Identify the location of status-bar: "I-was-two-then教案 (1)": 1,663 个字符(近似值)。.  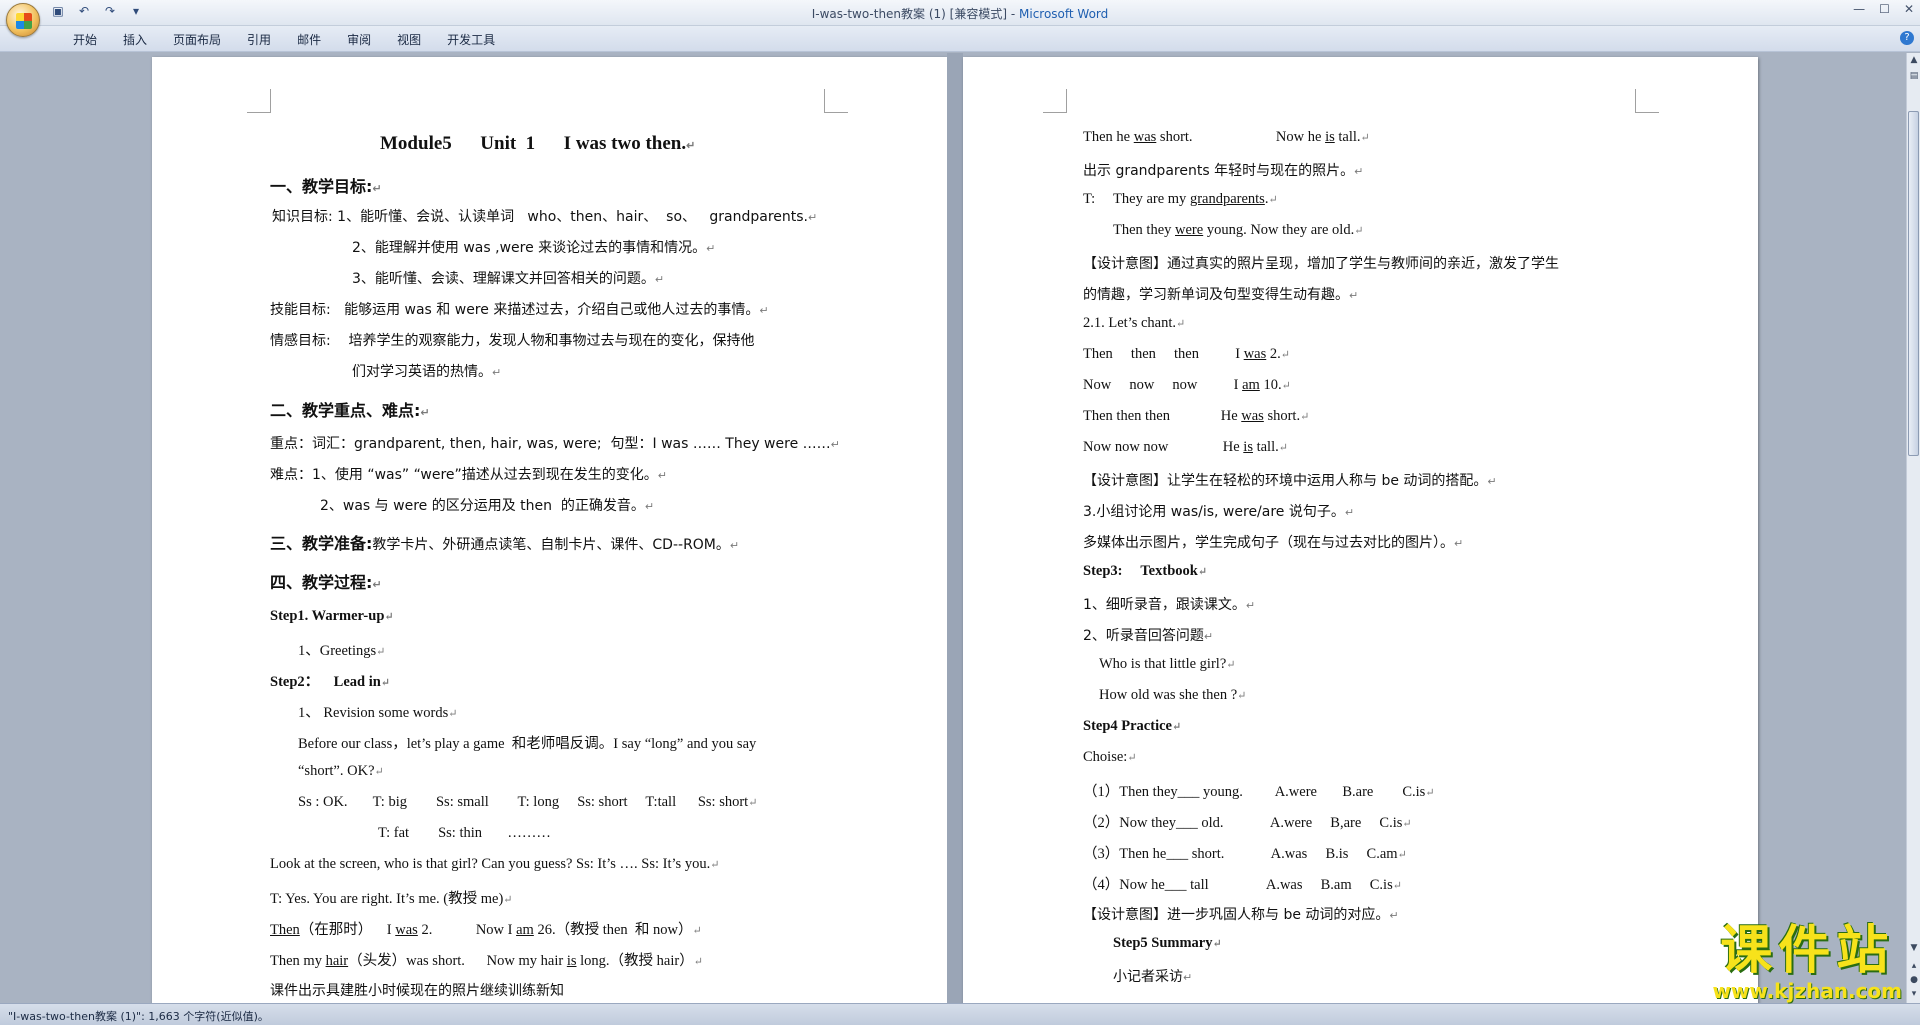
(960, 1014).